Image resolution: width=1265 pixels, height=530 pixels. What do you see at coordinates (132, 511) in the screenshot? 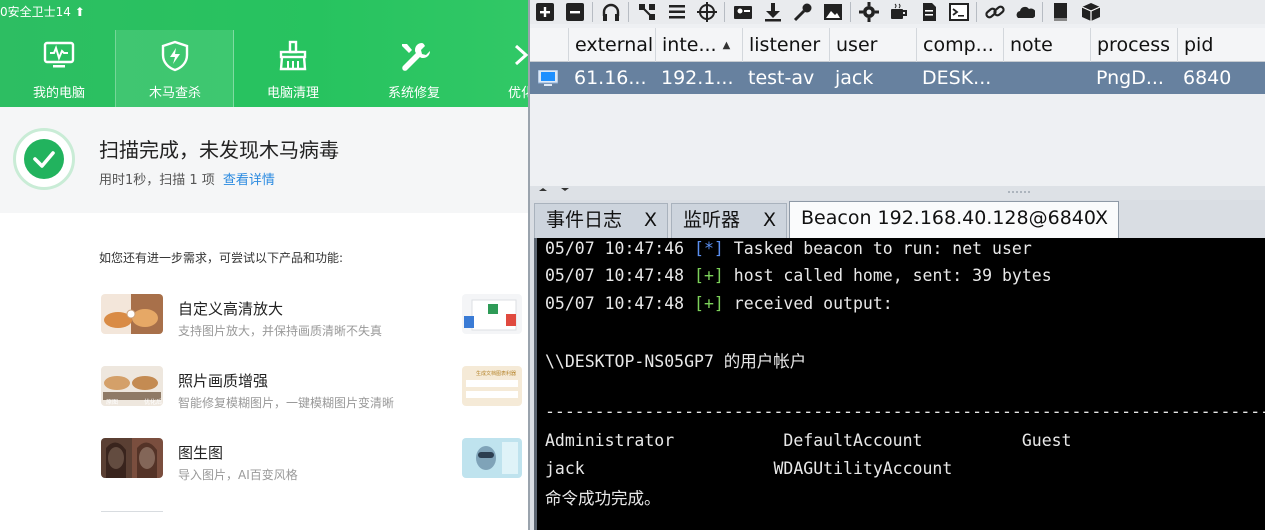
I see `divider` at bounding box center [132, 511].